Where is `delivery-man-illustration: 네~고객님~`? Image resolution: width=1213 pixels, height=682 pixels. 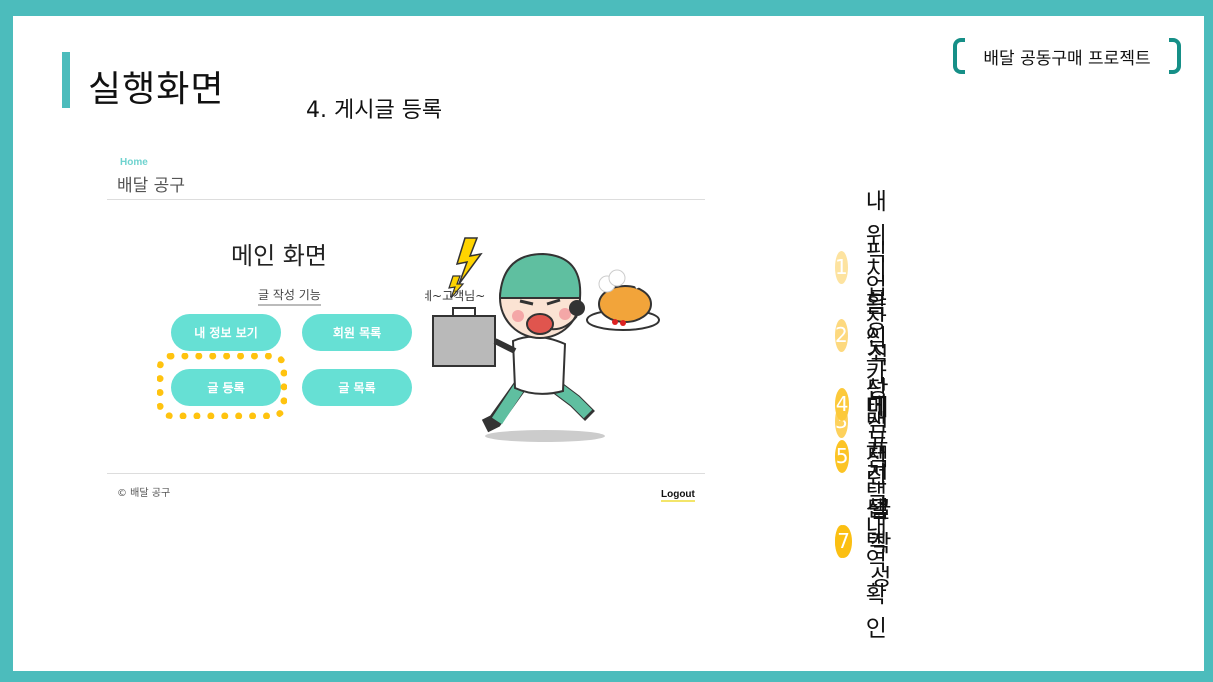 delivery-man-illustration: 네~고객님~ is located at coordinates (542, 339).